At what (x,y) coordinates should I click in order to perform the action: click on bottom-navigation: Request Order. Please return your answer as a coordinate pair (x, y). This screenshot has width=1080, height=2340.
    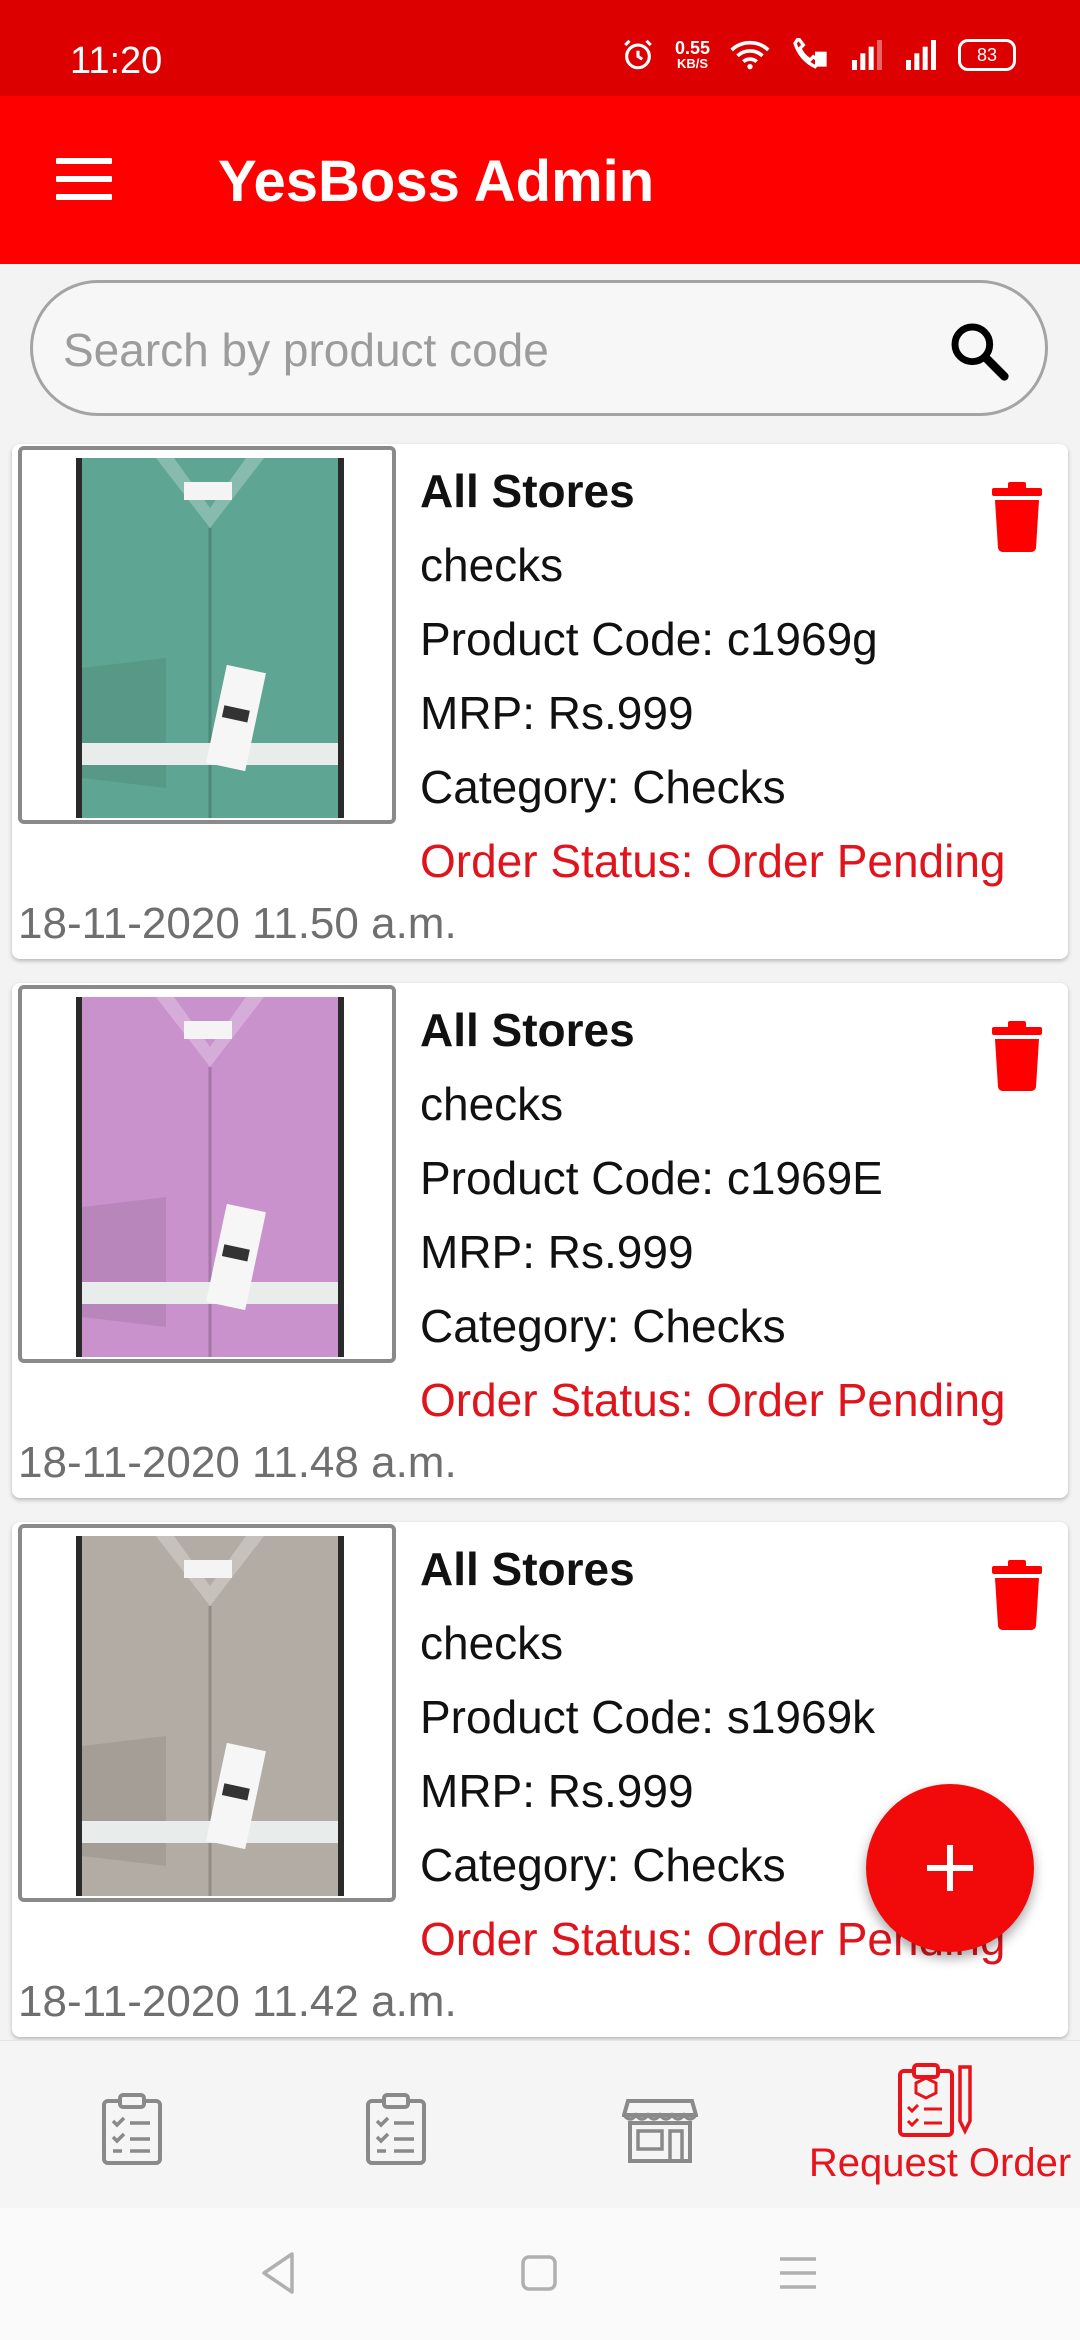
    Looking at the image, I should click on (540, 2124).